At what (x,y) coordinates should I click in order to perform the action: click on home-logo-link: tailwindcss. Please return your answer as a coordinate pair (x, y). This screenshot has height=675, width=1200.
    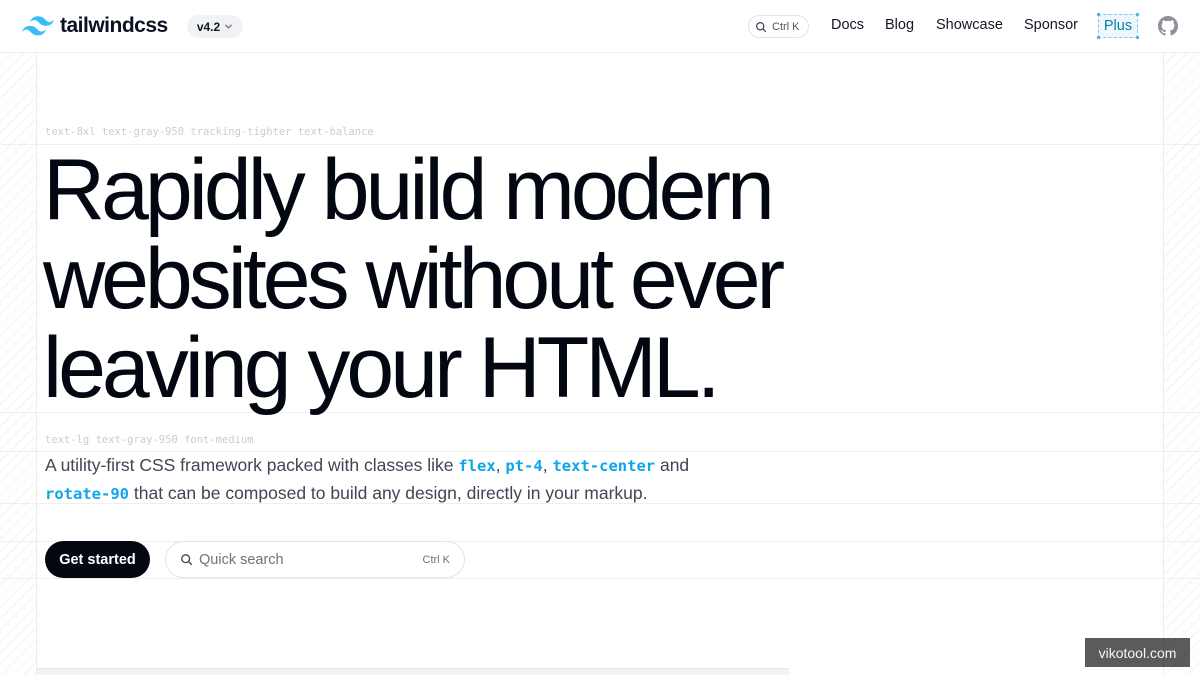
    Looking at the image, I should click on (95, 26).